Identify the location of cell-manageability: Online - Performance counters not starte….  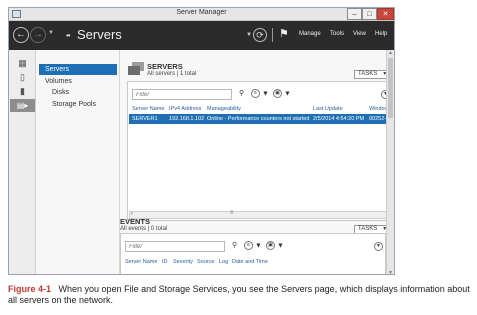
(258, 119).